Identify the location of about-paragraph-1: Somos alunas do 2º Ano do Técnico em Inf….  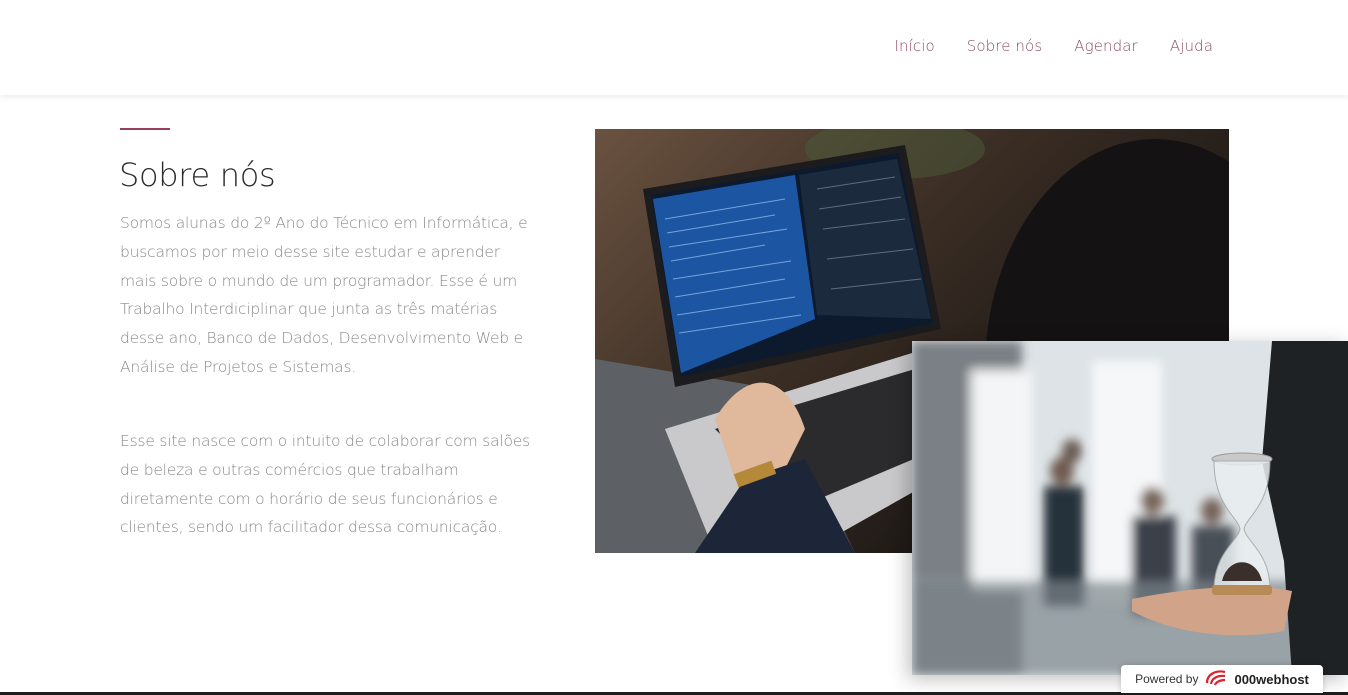
(324, 295).